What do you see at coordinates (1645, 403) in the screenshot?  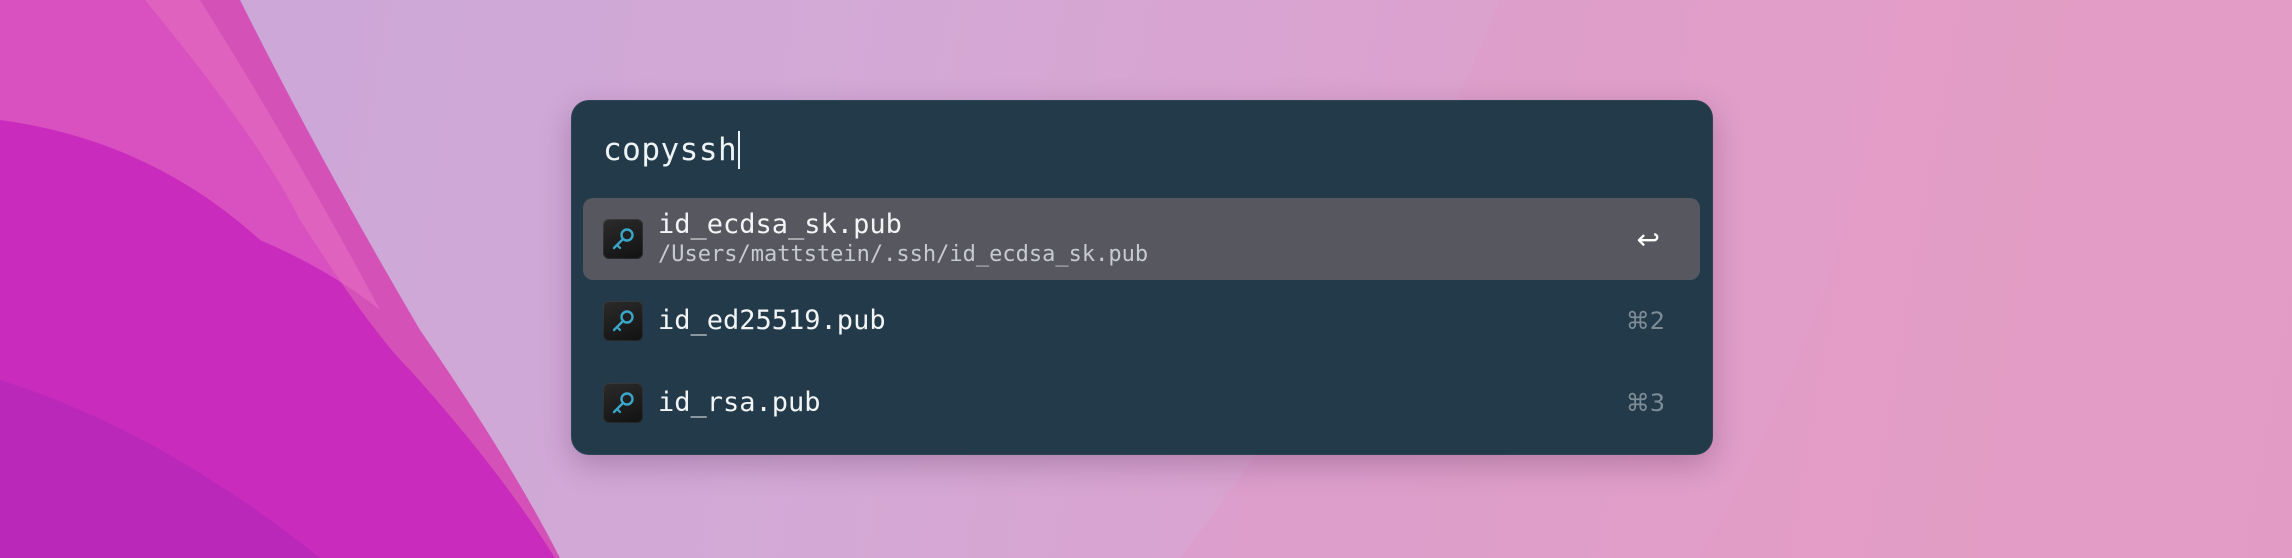 I see `shortcut-hint: ⌘3` at bounding box center [1645, 403].